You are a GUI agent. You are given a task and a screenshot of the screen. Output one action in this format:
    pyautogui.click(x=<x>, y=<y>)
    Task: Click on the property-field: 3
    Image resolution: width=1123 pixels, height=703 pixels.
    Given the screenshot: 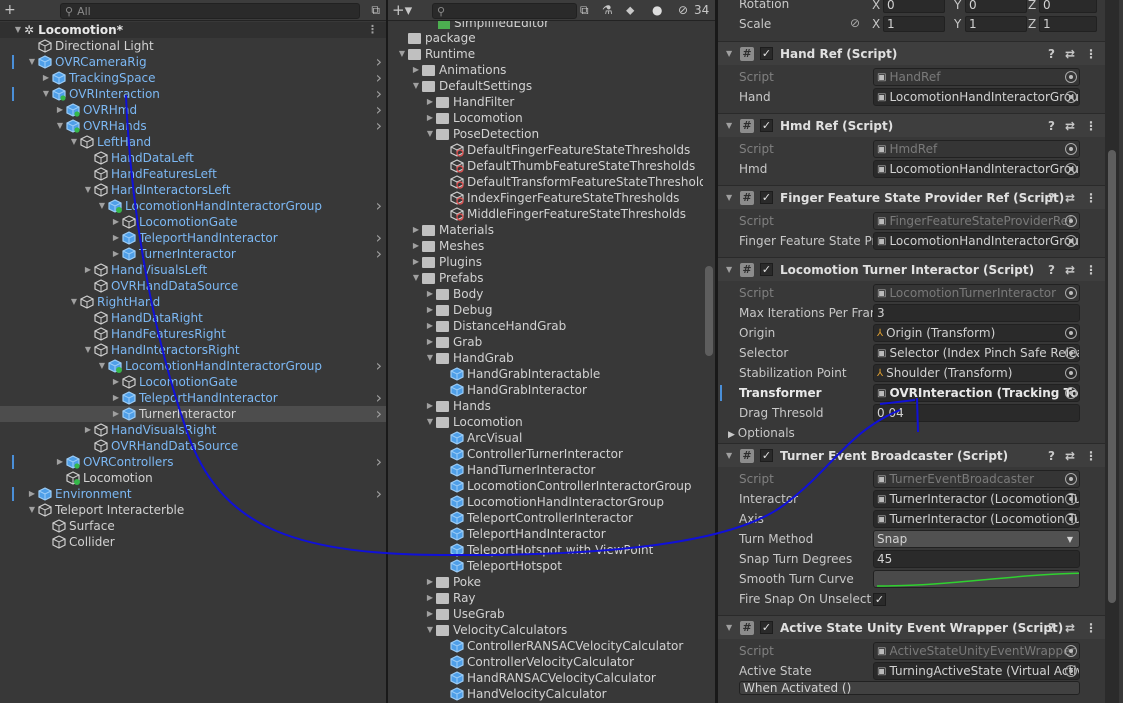 What is the action you would take?
    pyautogui.click(x=976, y=313)
    